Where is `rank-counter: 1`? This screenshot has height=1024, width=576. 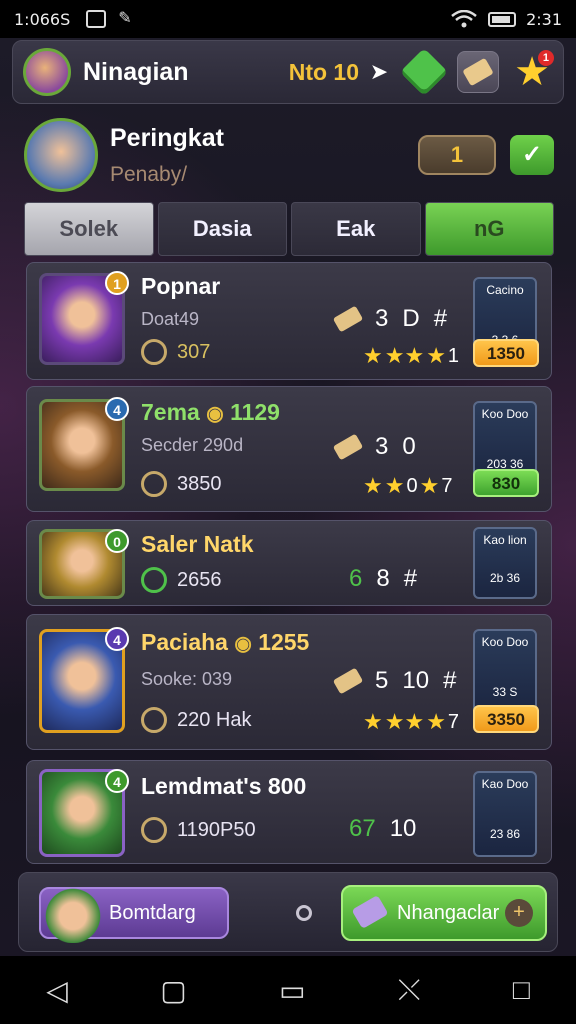
rank-counter: 1 is located at coordinates (457, 155).